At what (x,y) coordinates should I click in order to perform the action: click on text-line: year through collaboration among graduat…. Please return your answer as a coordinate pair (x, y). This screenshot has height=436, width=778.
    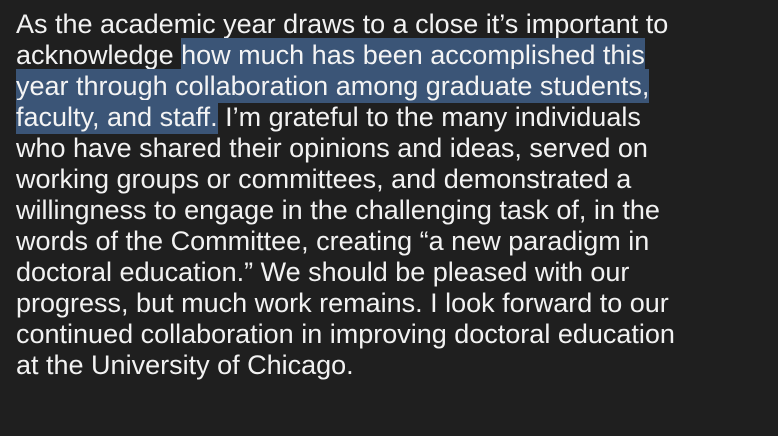
    Looking at the image, I should click on (395, 86).